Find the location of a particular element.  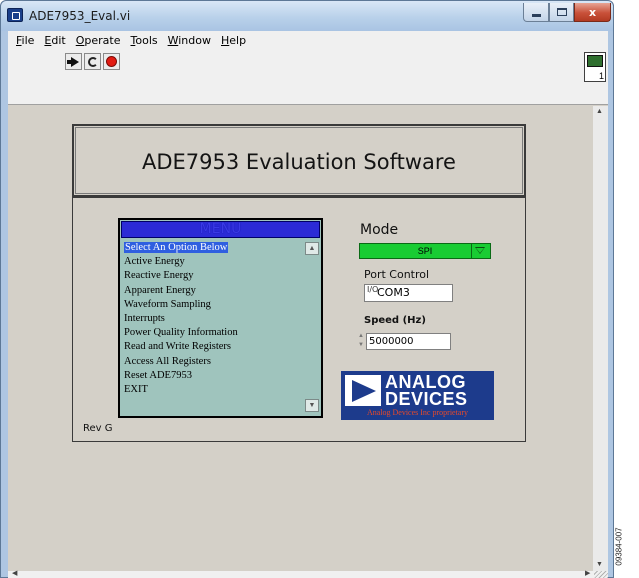

menu-item-read-write-registers: Read and Write Registers is located at coordinates (212, 347).